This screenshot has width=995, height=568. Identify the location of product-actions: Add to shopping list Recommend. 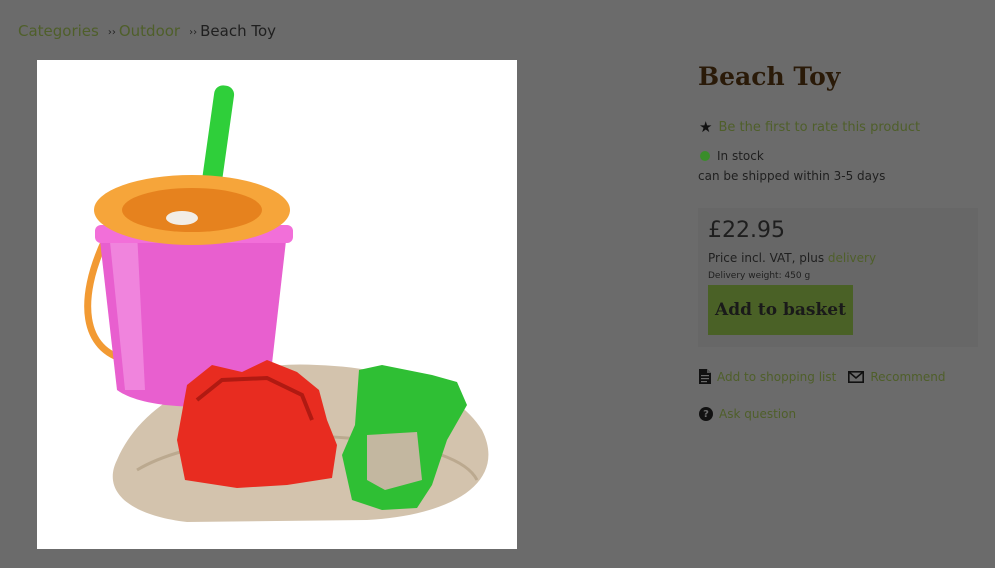
(822, 376).